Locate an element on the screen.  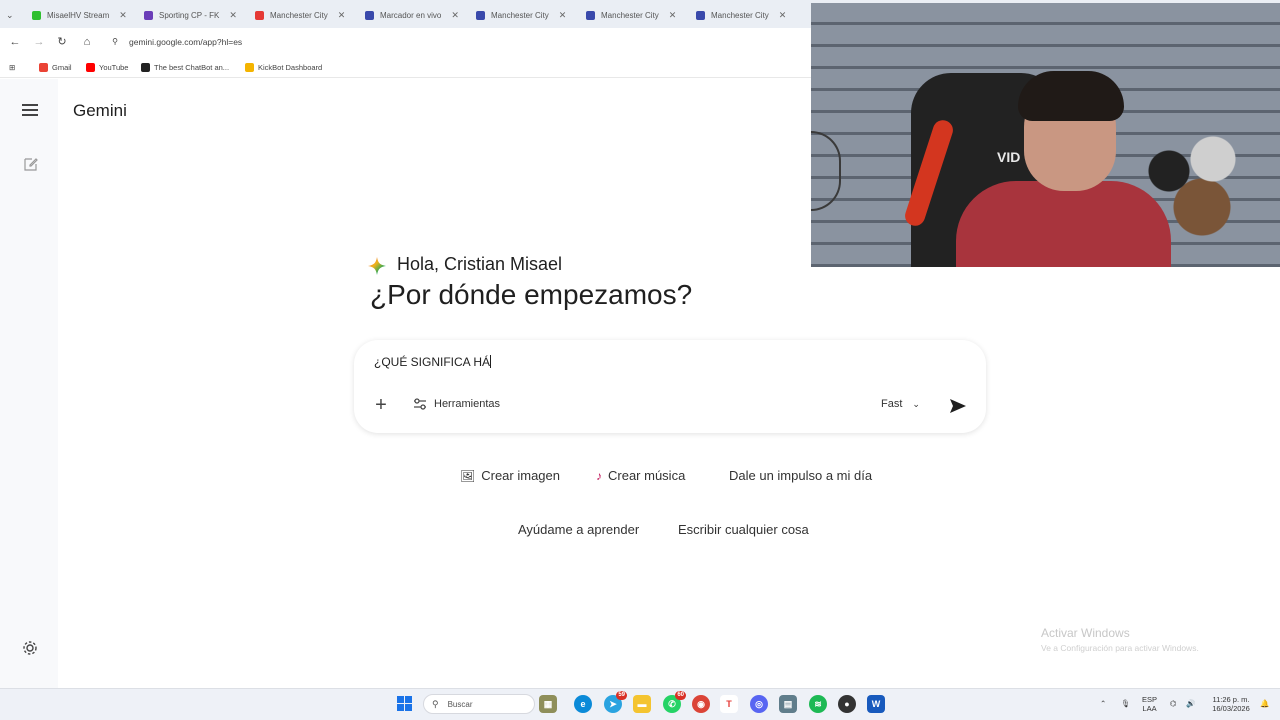
send-button is located at coordinates (958, 406).